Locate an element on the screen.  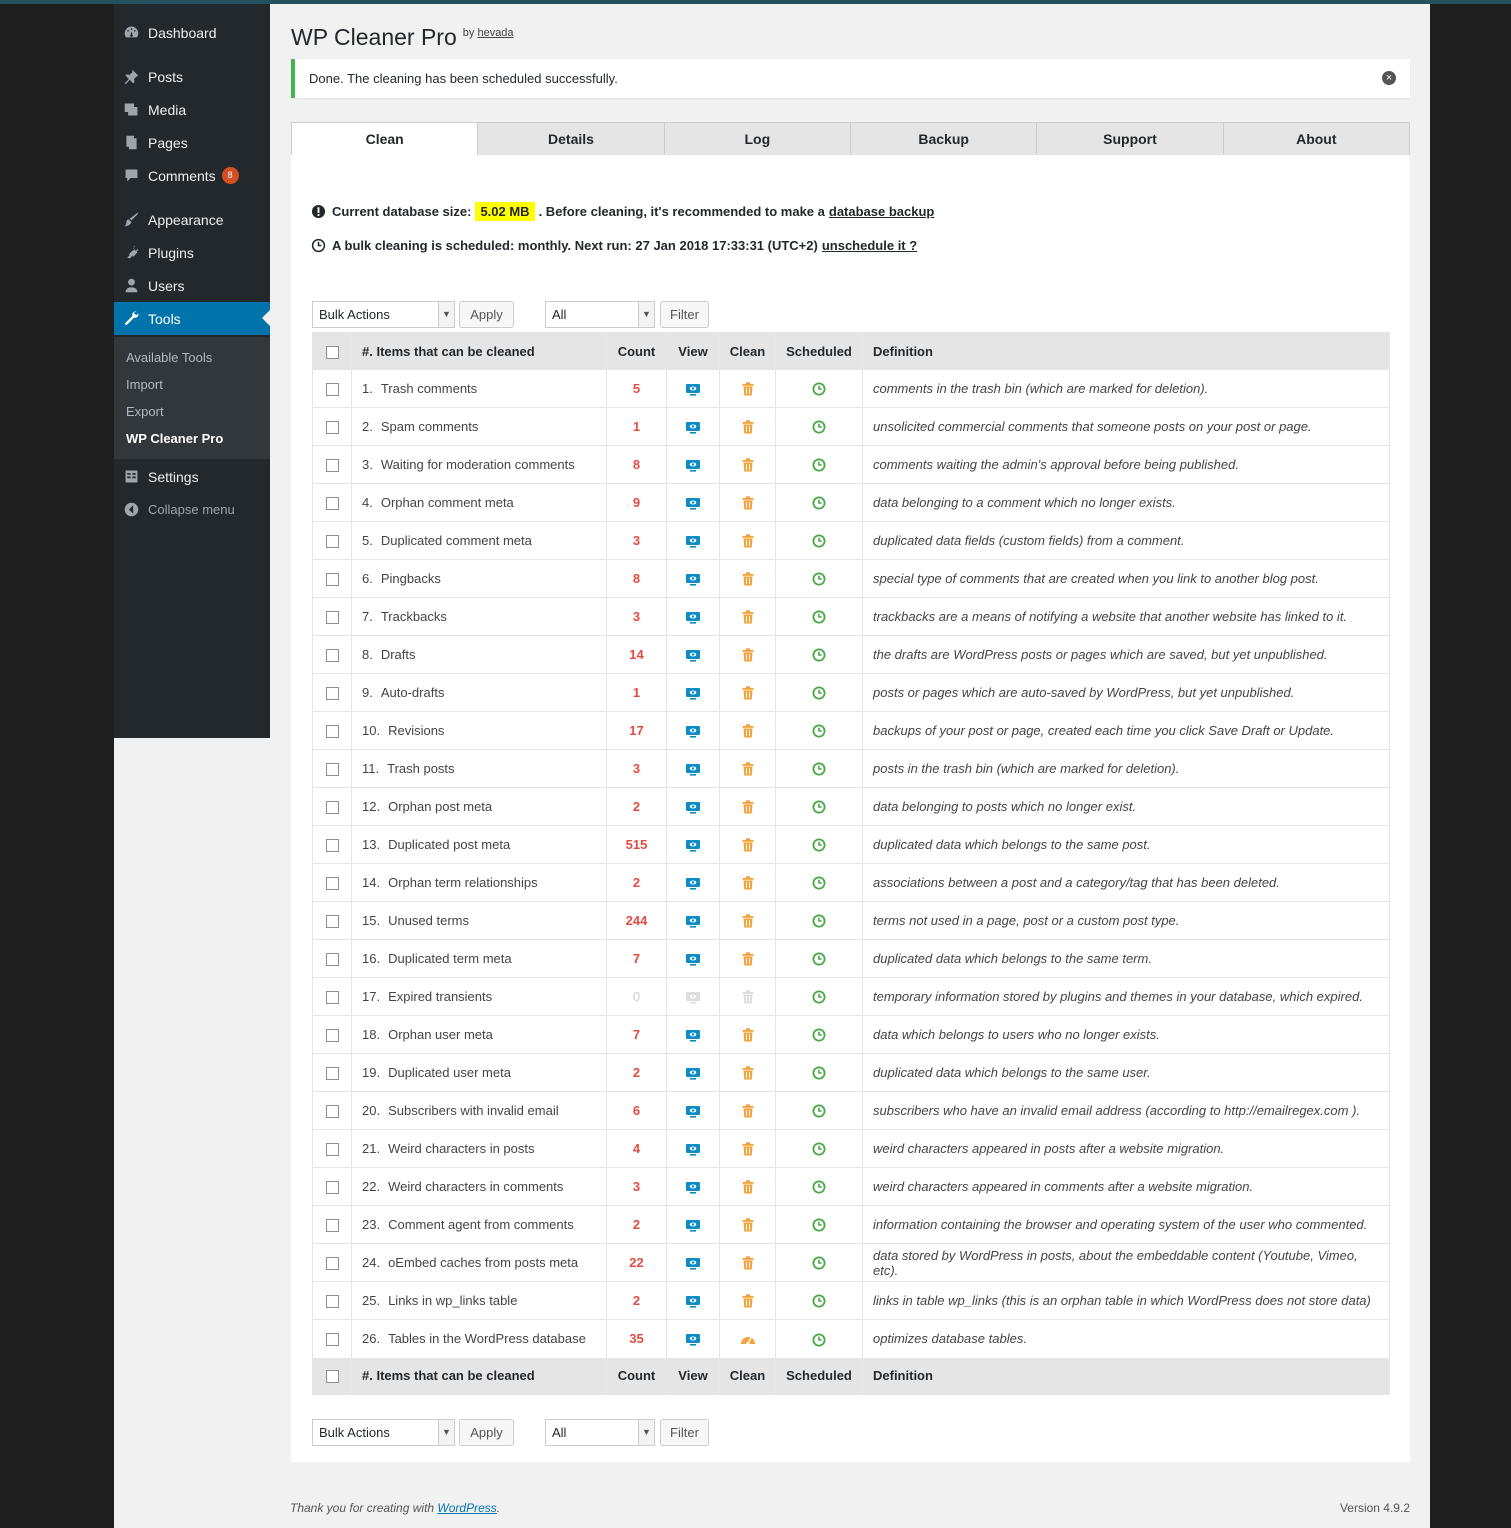
menu-item-plugins: Plugins is located at coordinates (192, 252).